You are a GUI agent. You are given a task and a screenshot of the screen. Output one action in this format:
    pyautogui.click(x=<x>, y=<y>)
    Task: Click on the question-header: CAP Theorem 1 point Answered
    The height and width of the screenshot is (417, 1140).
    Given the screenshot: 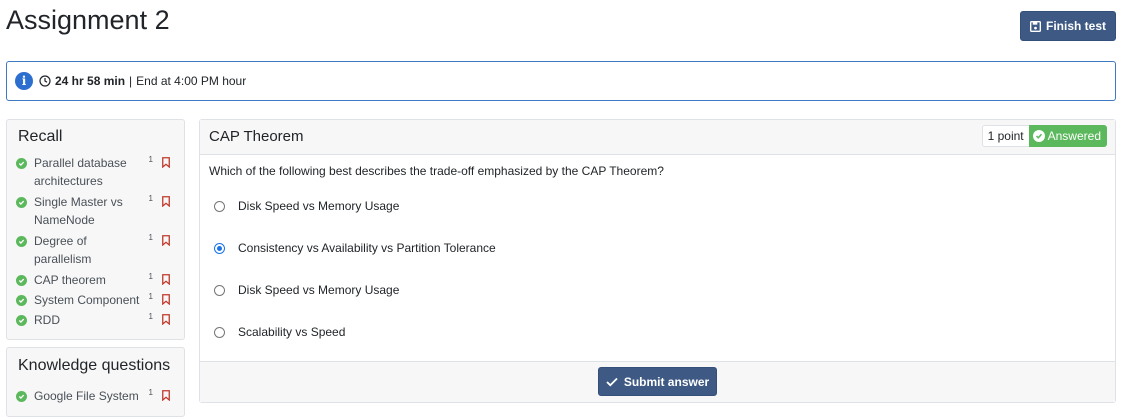 What is the action you would take?
    pyautogui.click(x=657, y=137)
    